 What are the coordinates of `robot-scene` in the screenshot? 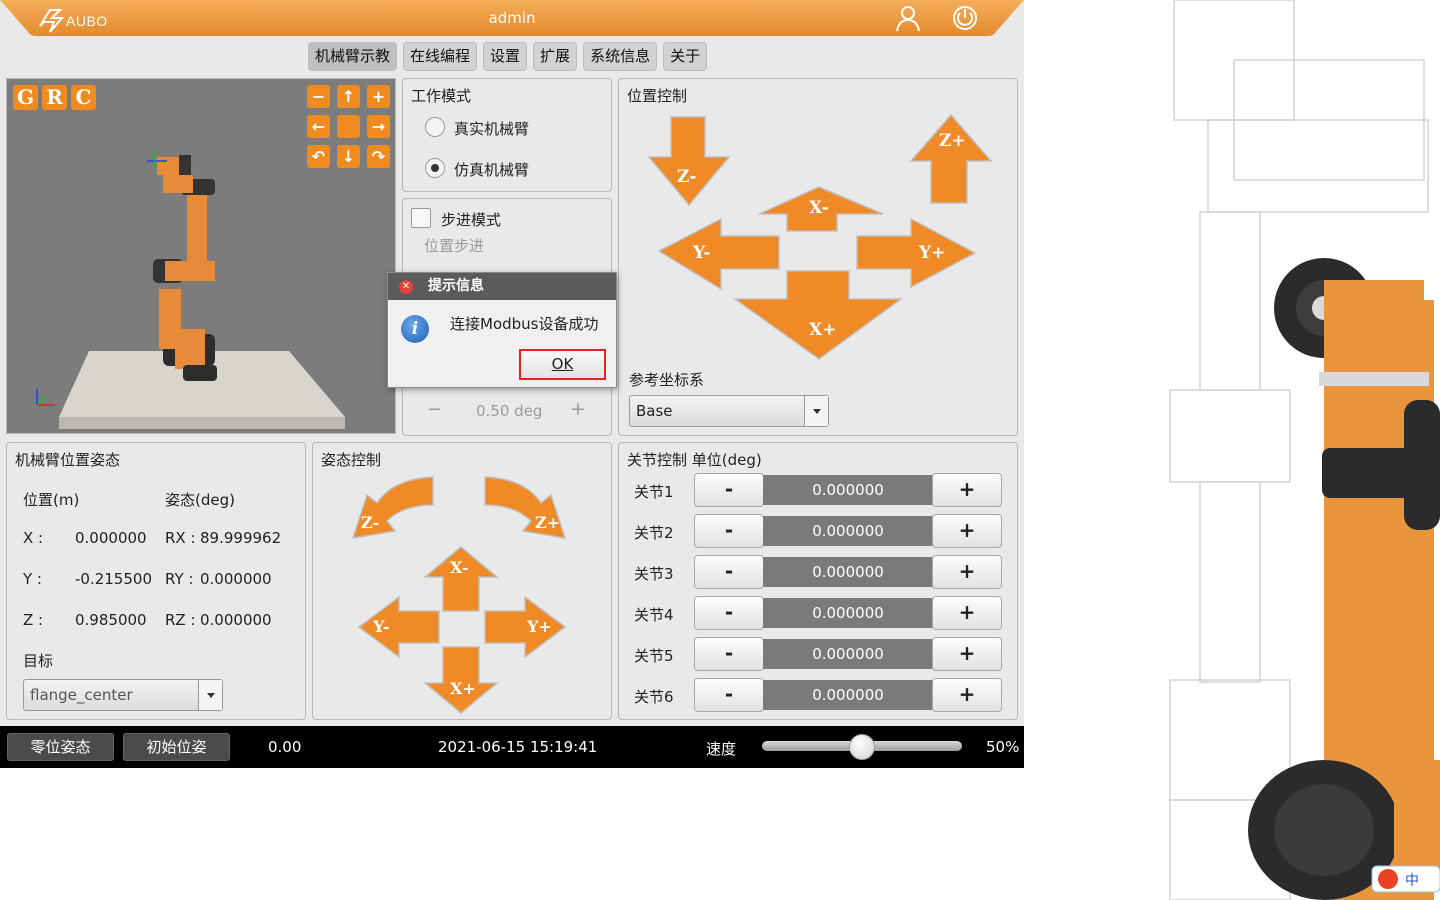 It's located at (190, 290).